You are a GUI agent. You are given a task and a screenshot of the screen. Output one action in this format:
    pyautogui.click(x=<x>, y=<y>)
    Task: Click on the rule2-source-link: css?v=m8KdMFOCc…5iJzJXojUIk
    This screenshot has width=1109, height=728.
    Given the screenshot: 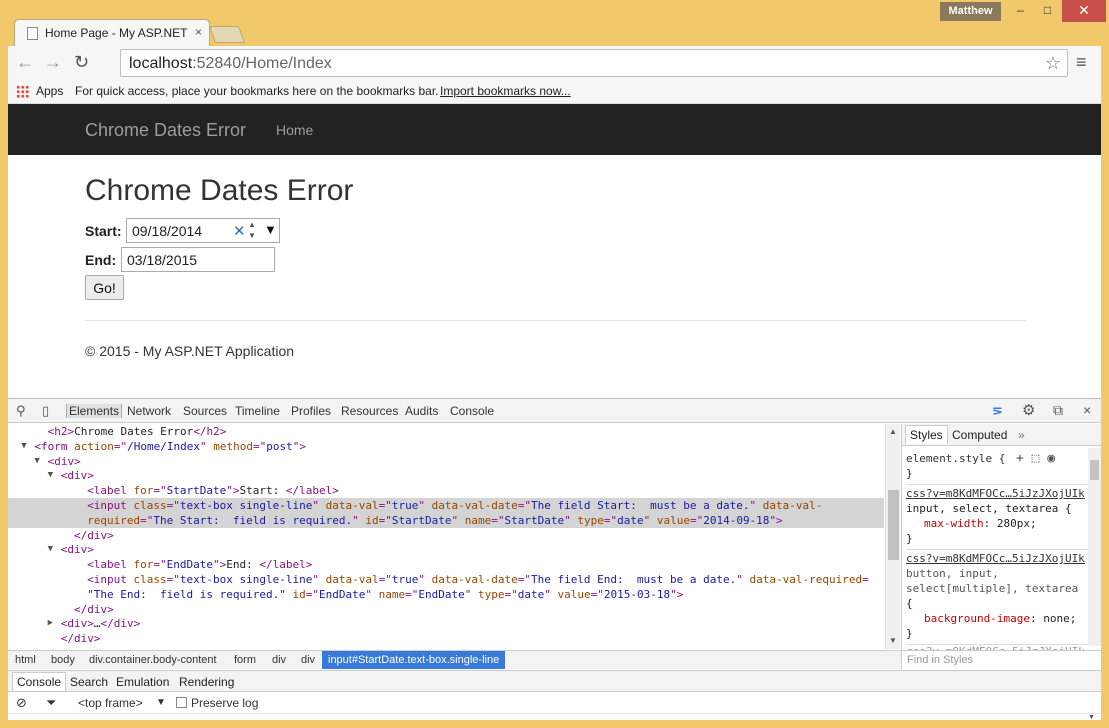 What is the action you would take?
    pyautogui.click(x=995, y=558)
    